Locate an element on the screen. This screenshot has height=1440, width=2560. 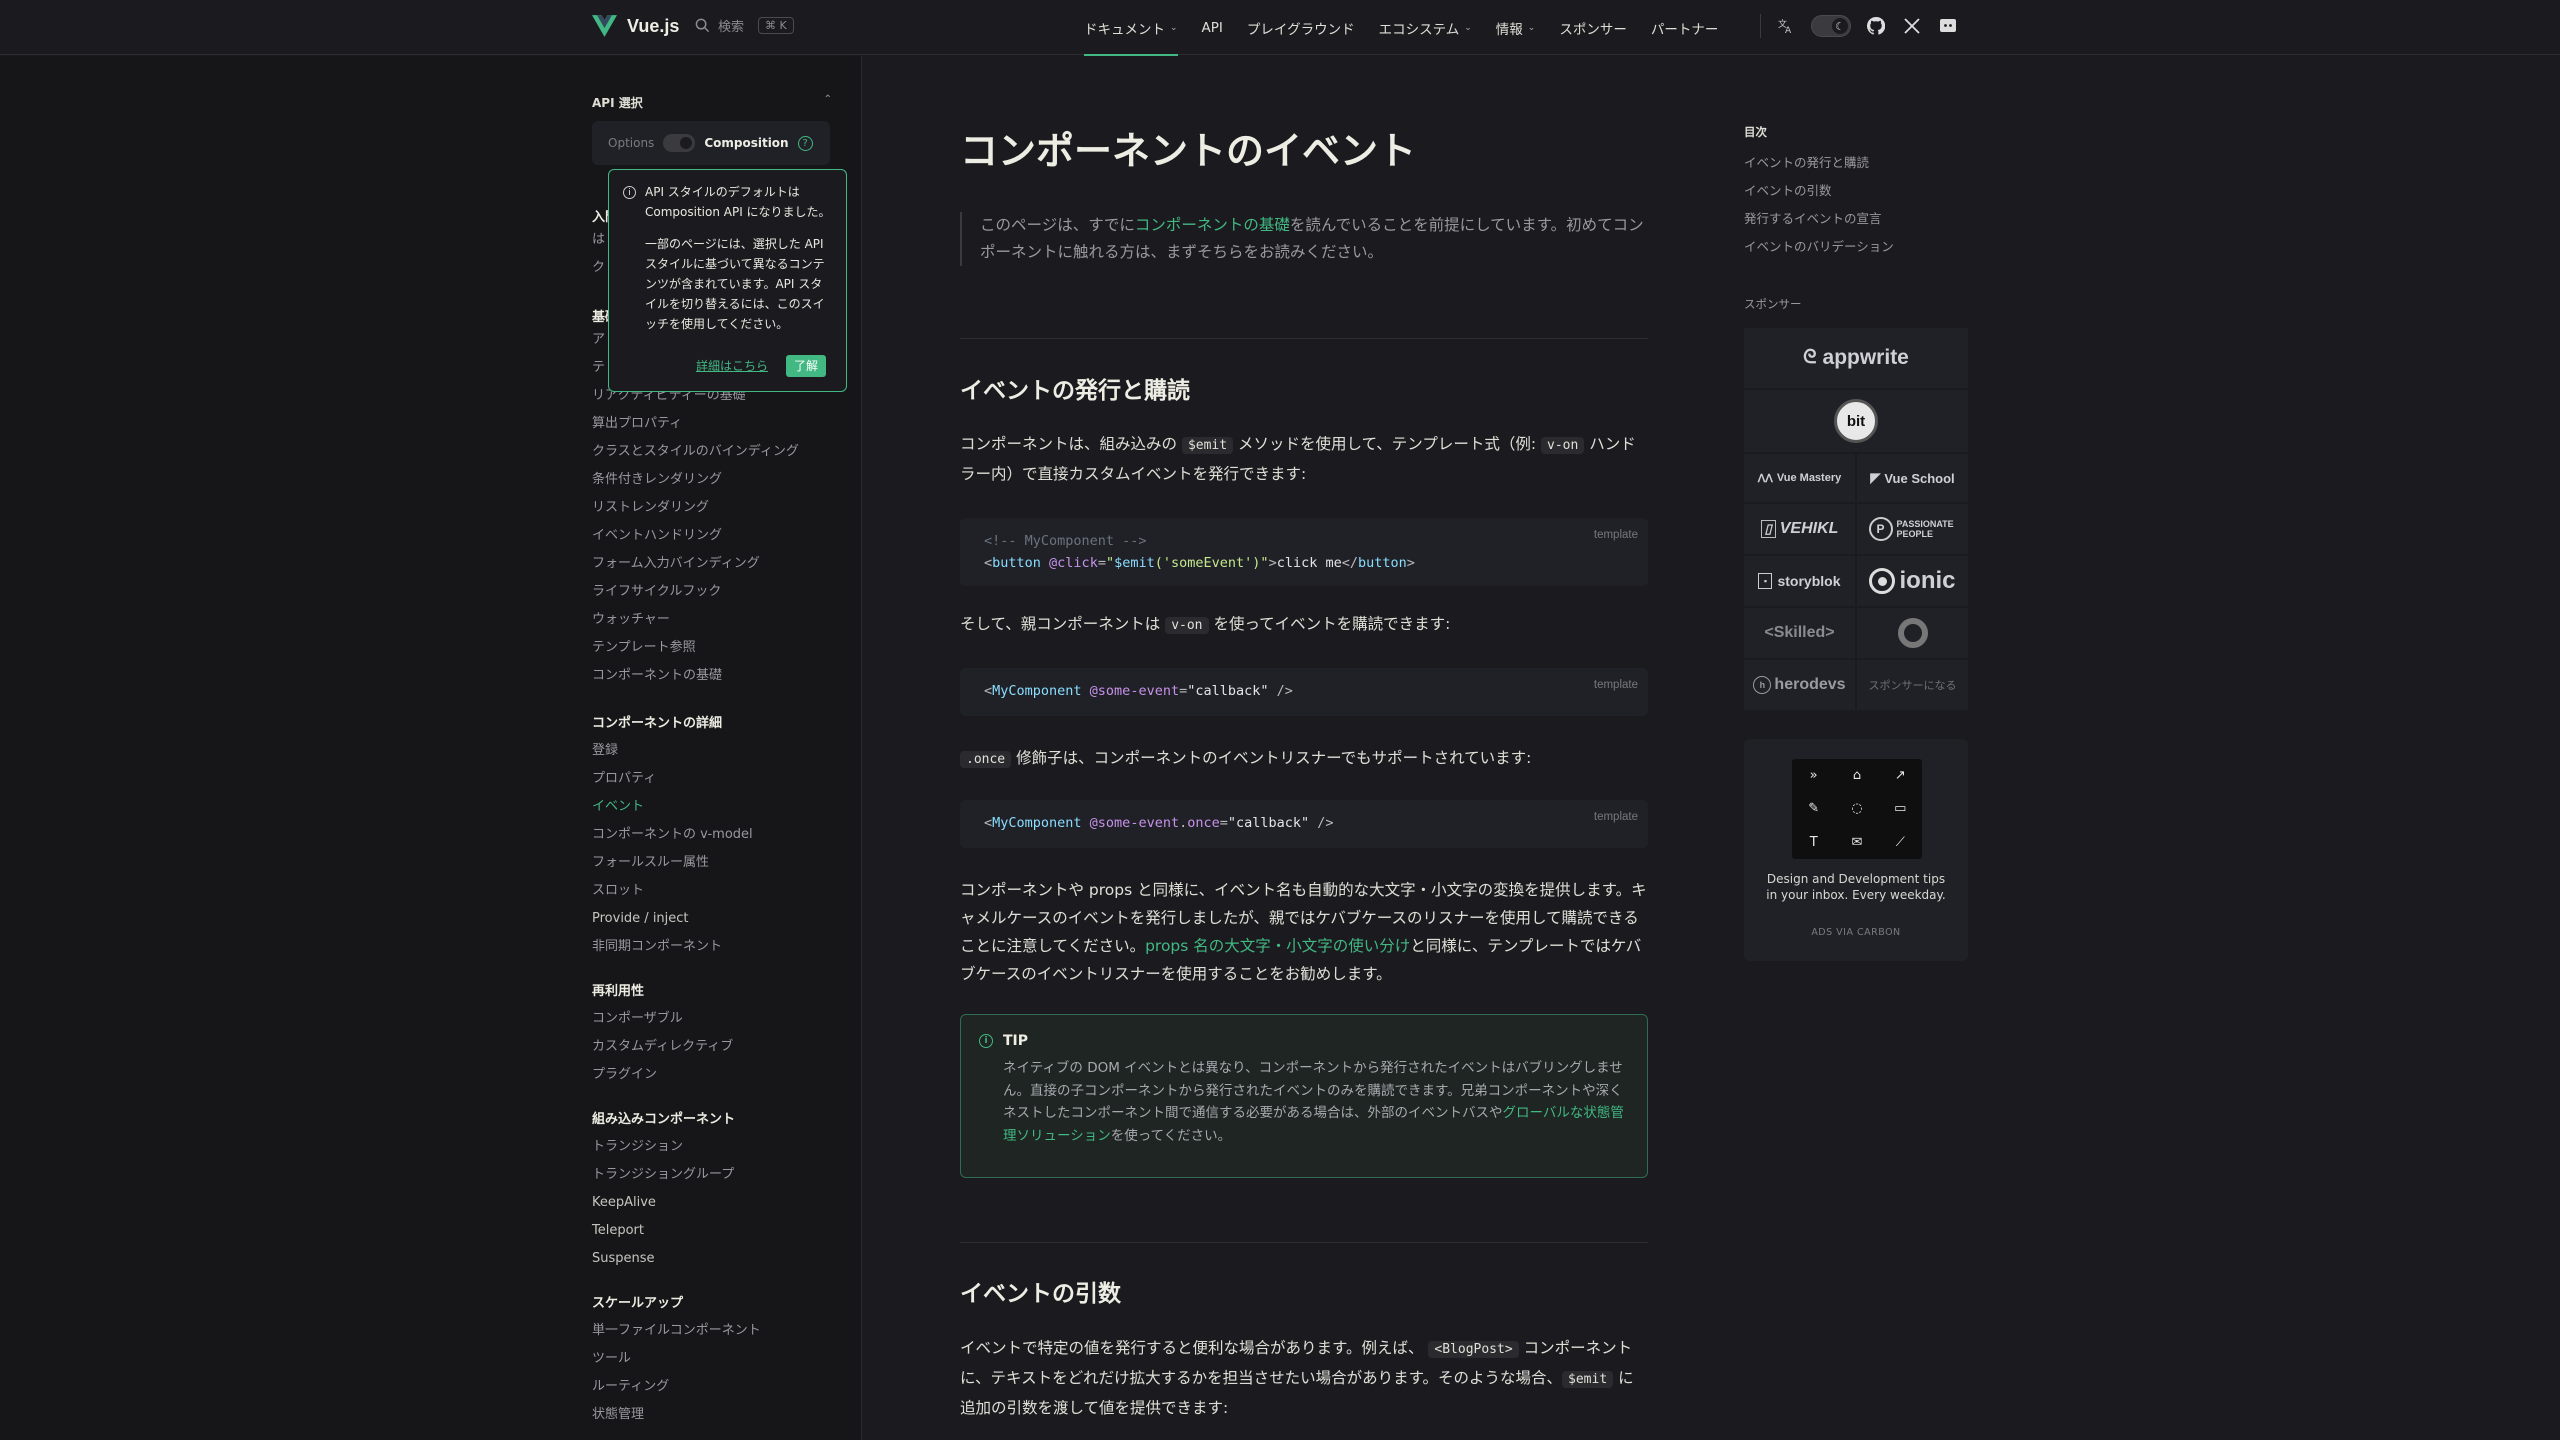
text: そして、親コンポーネントは is located at coordinates (1060, 624).